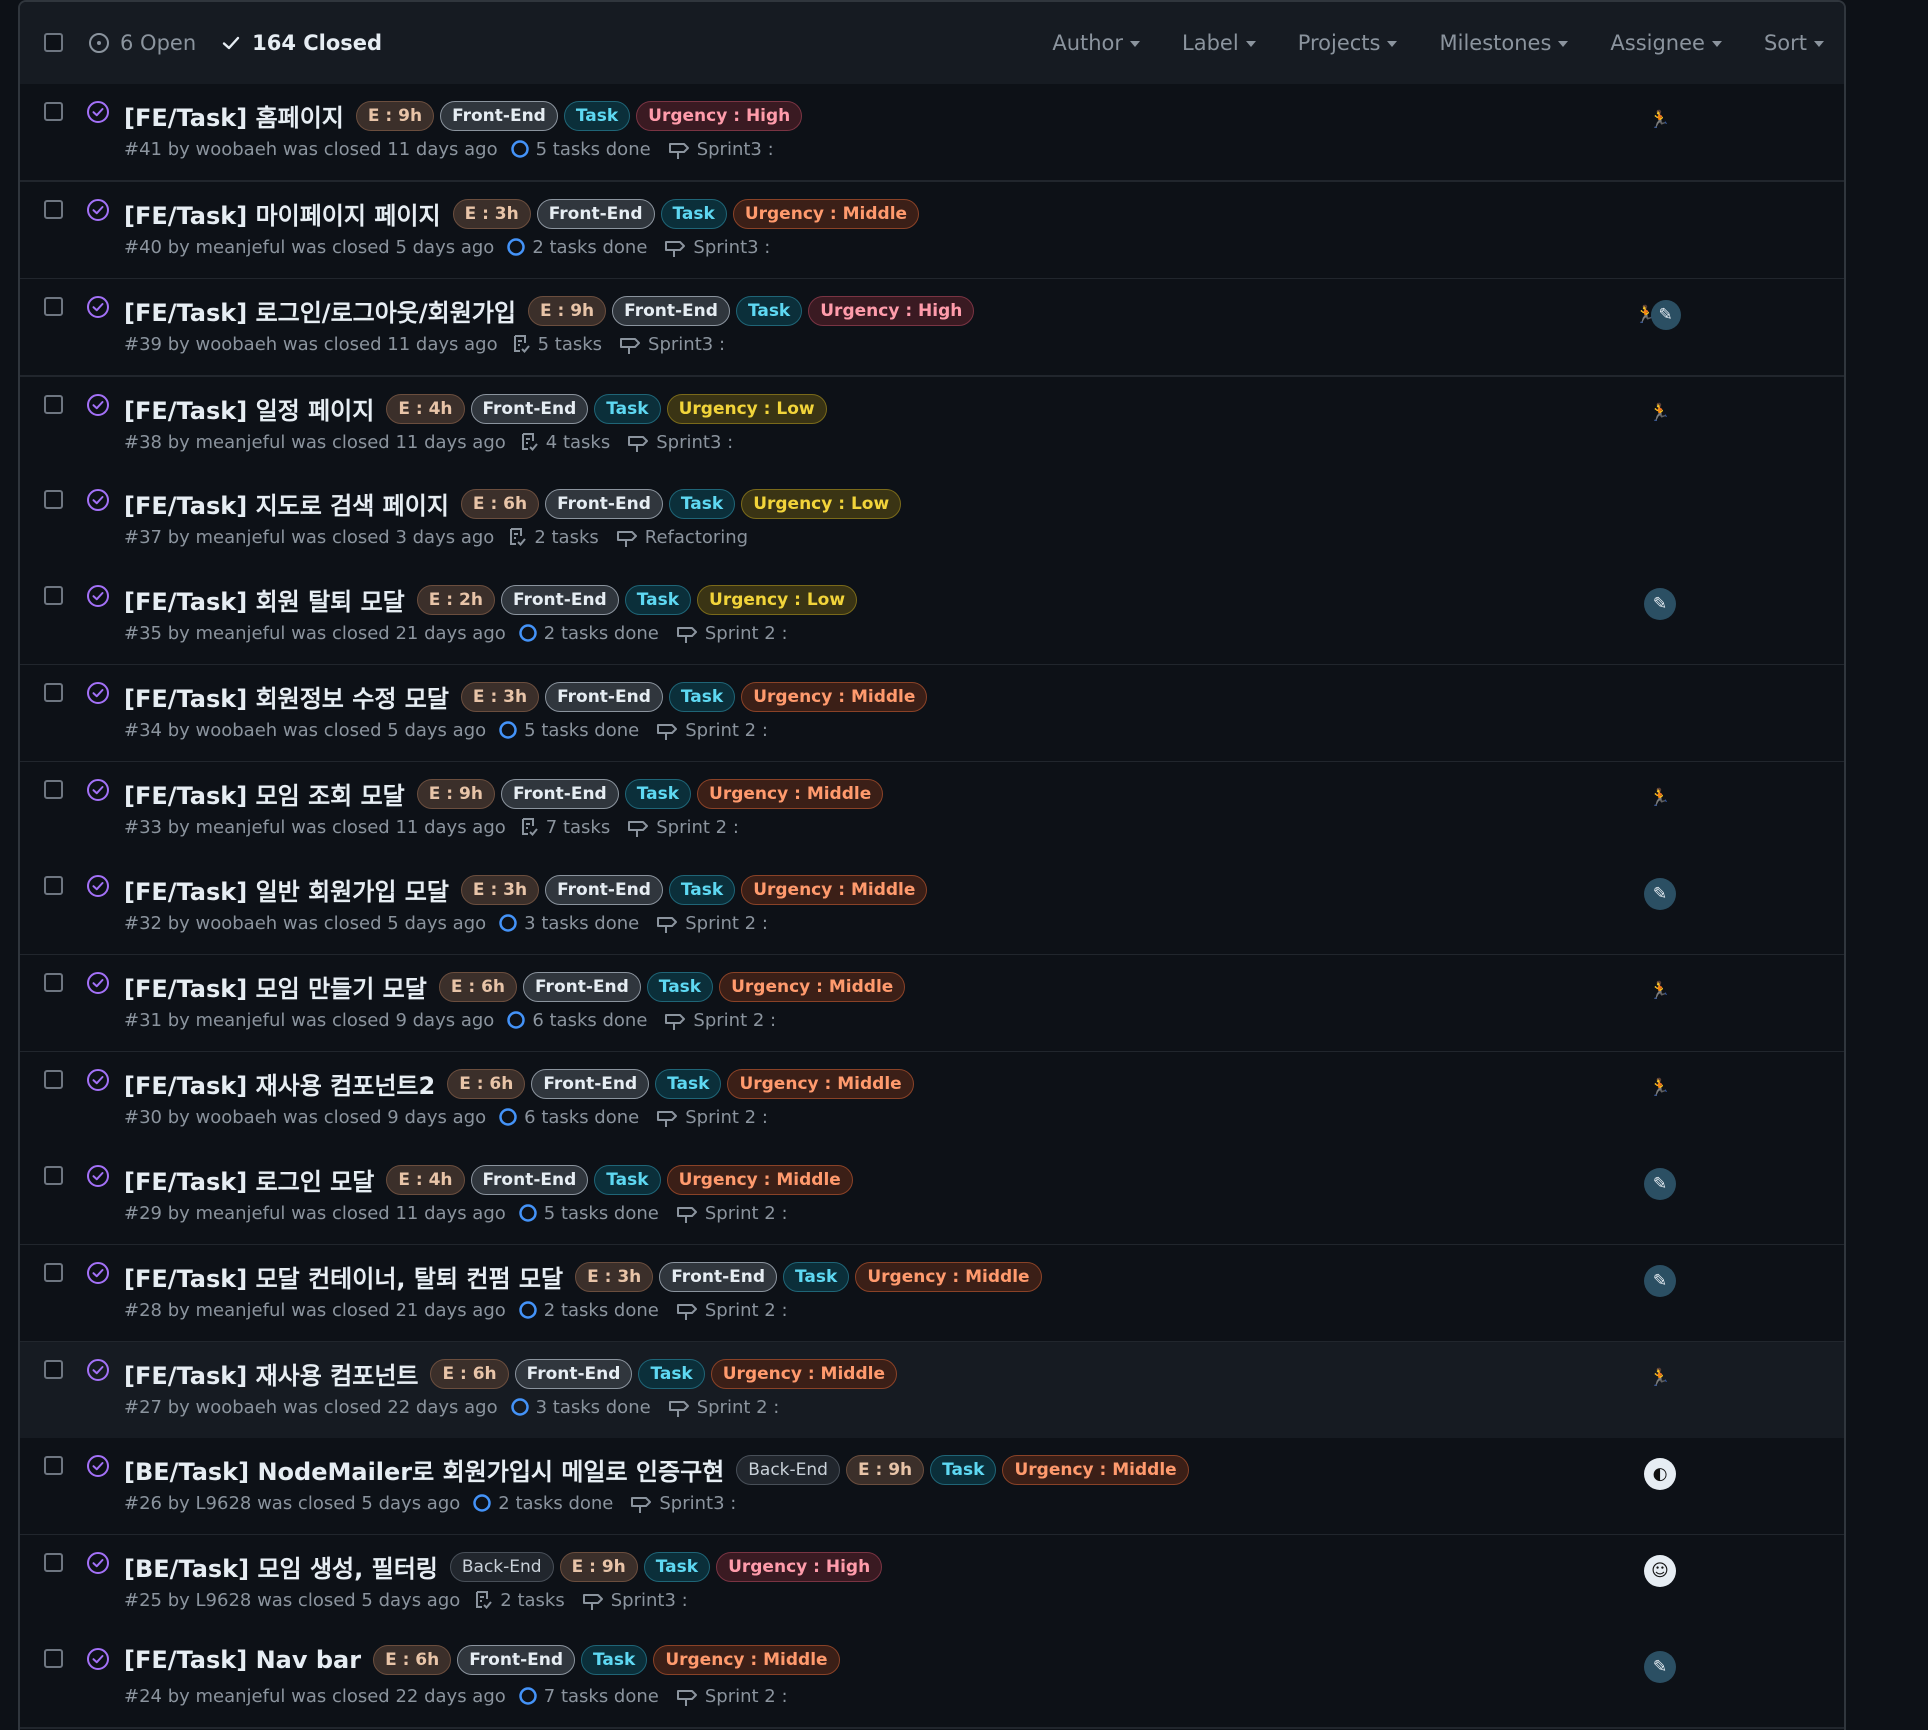 This screenshot has width=1928, height=1730. Describe the element at coordinates (320, 310) in the screenshot. I see `issue-title-link: [FE/Task] 로그인/로그아웃/회원가입` at that location.